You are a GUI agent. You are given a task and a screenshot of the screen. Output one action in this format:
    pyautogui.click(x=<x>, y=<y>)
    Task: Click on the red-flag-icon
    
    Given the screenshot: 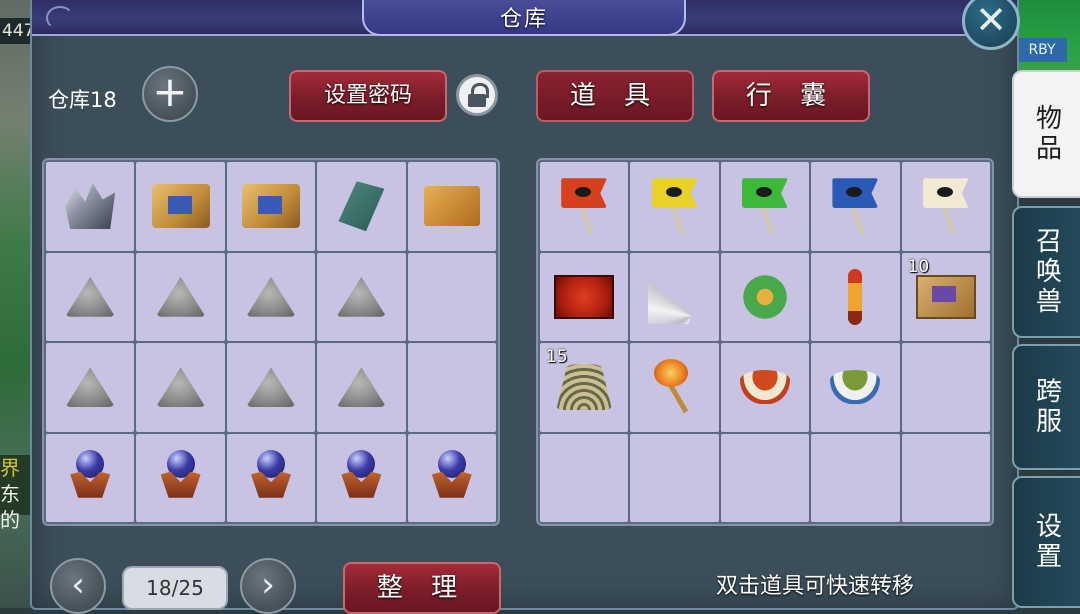 What is the action you would take?
    pyautogui.click(x=584, y=206)
    